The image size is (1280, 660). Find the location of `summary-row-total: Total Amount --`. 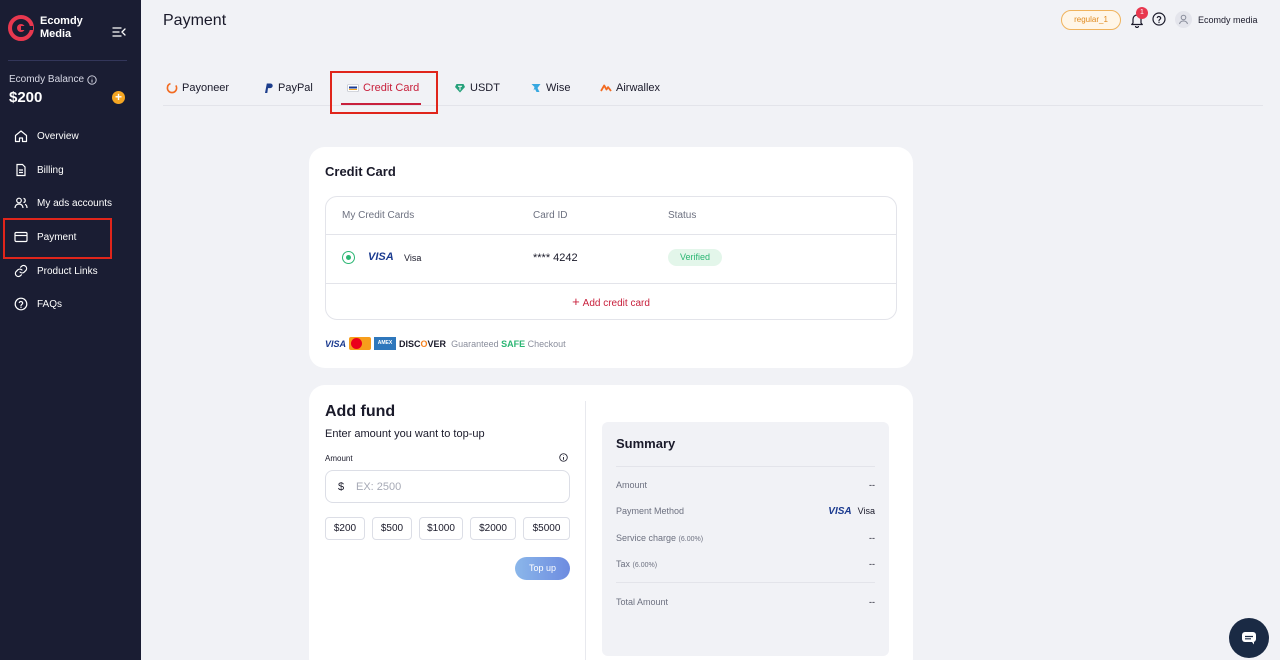

summary-row-total: Total Amount -- is located at coordinates (745, 602).